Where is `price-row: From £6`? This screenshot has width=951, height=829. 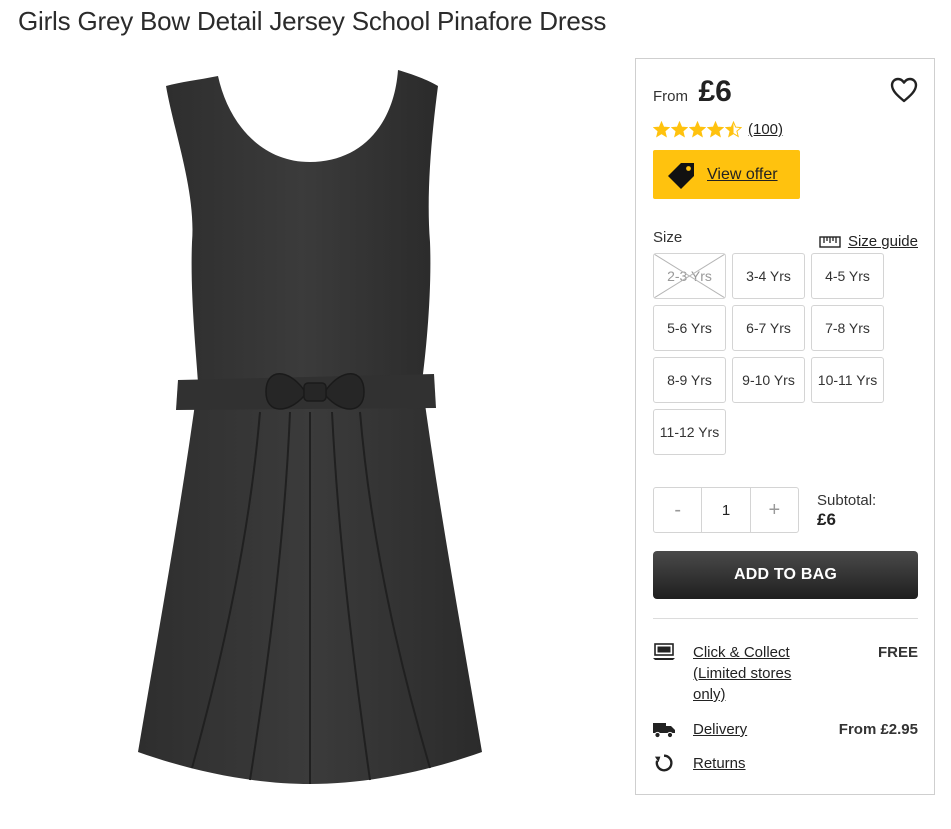
price-row: From £6 is located at coordinates (692, 92).